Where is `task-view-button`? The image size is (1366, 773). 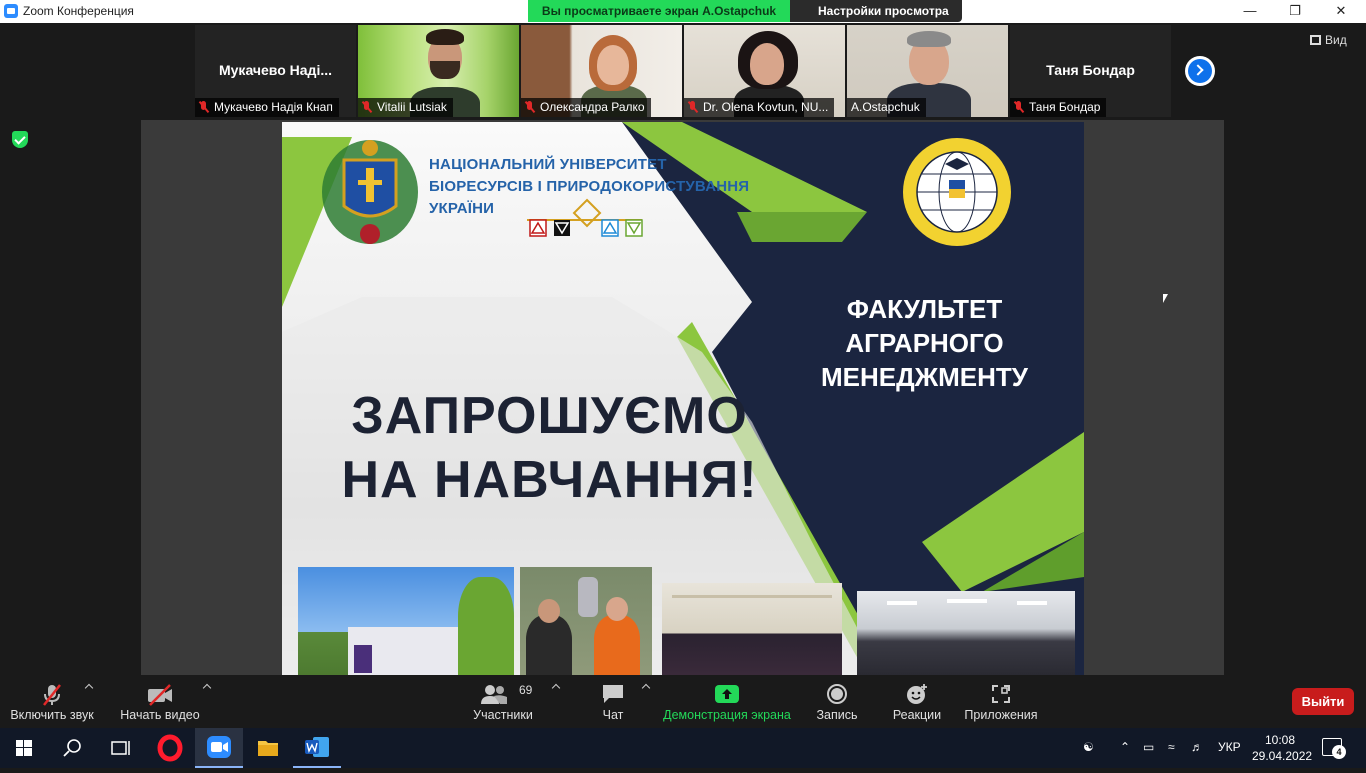 task-view-button is located at coordinates (120, 748).